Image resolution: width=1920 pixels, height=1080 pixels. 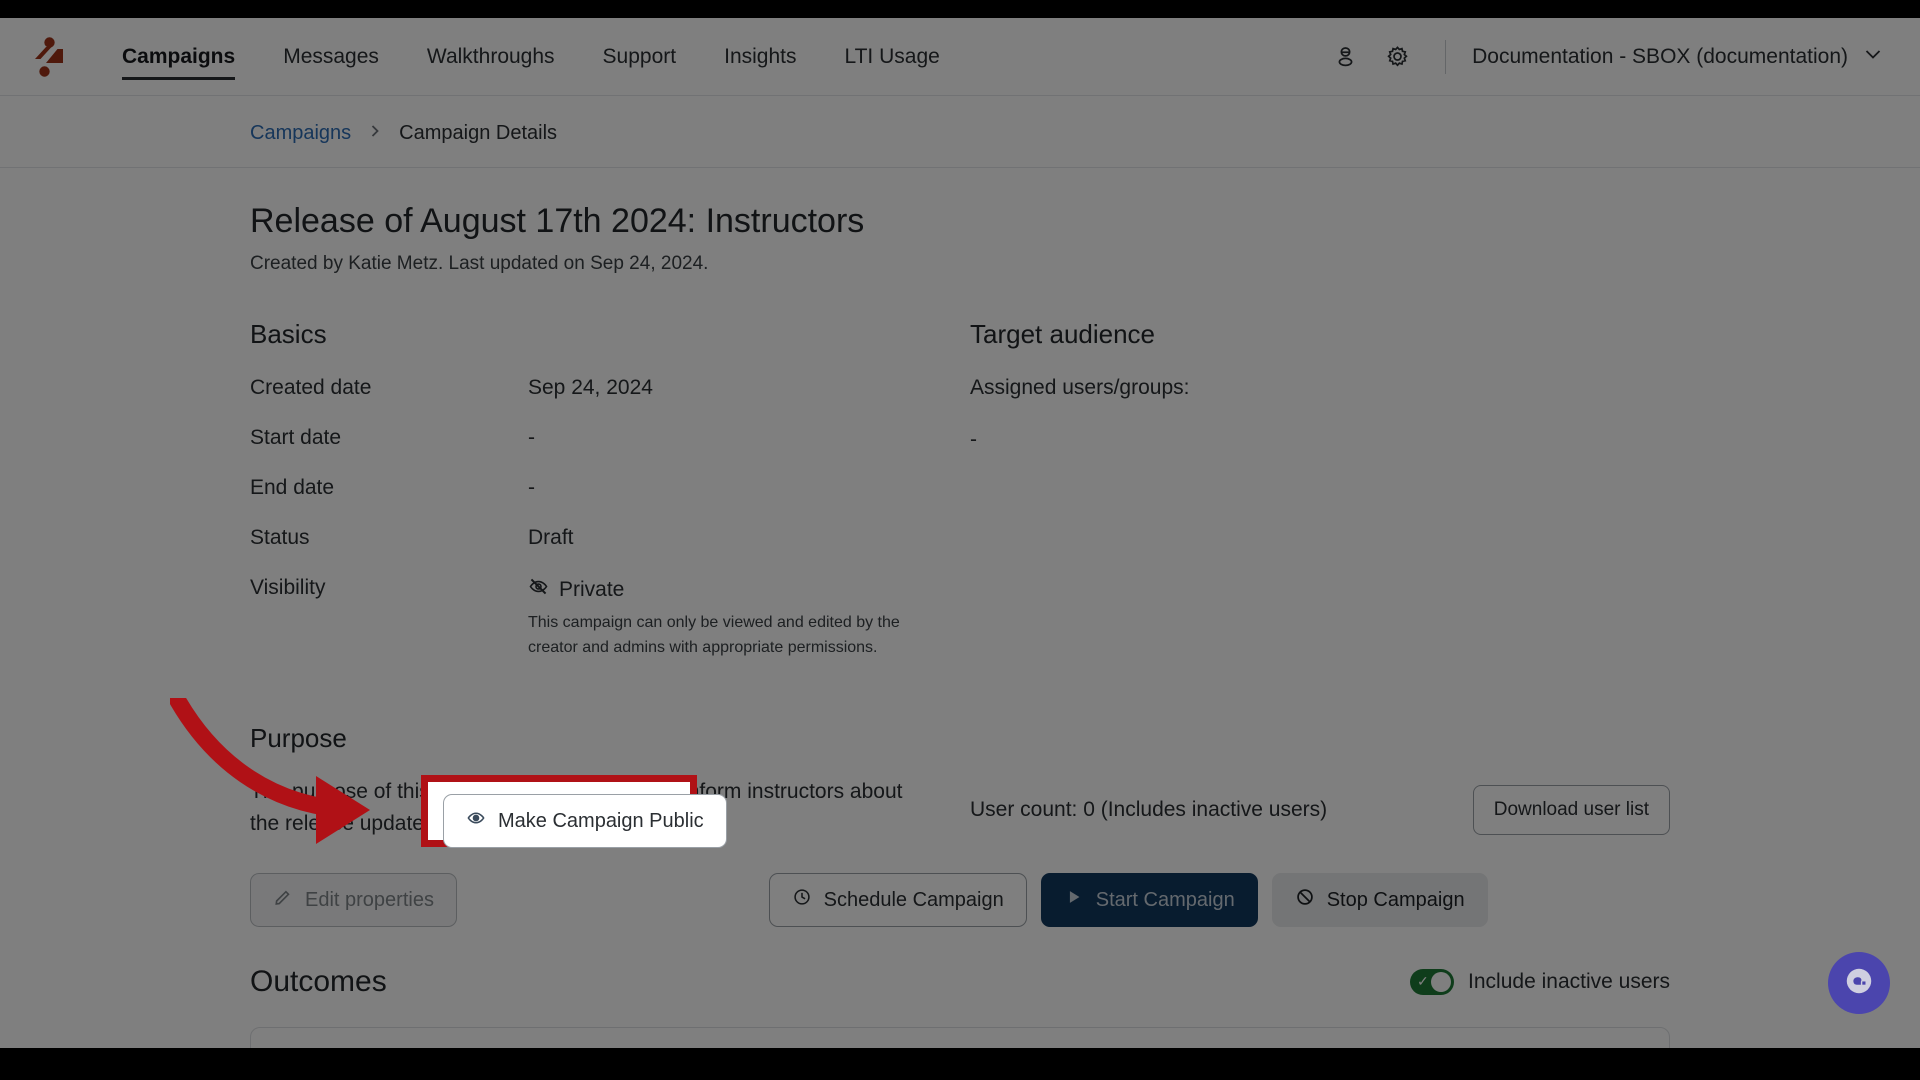 I want to click on tab-walkthroughs: Walkthroughs, so click(x=491, y=57).